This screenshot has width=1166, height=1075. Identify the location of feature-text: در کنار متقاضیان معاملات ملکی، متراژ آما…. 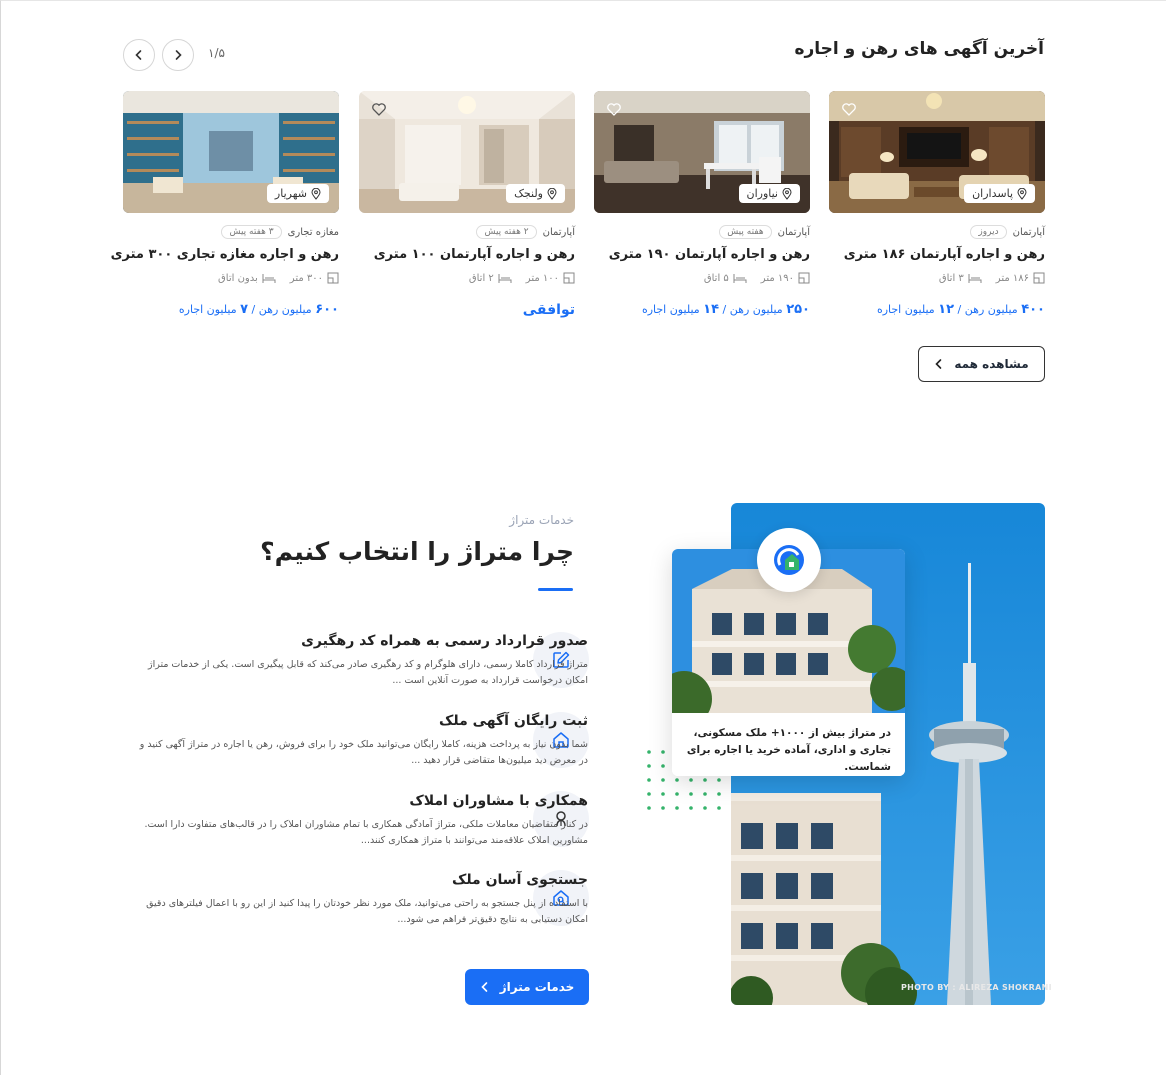
(366, 832).